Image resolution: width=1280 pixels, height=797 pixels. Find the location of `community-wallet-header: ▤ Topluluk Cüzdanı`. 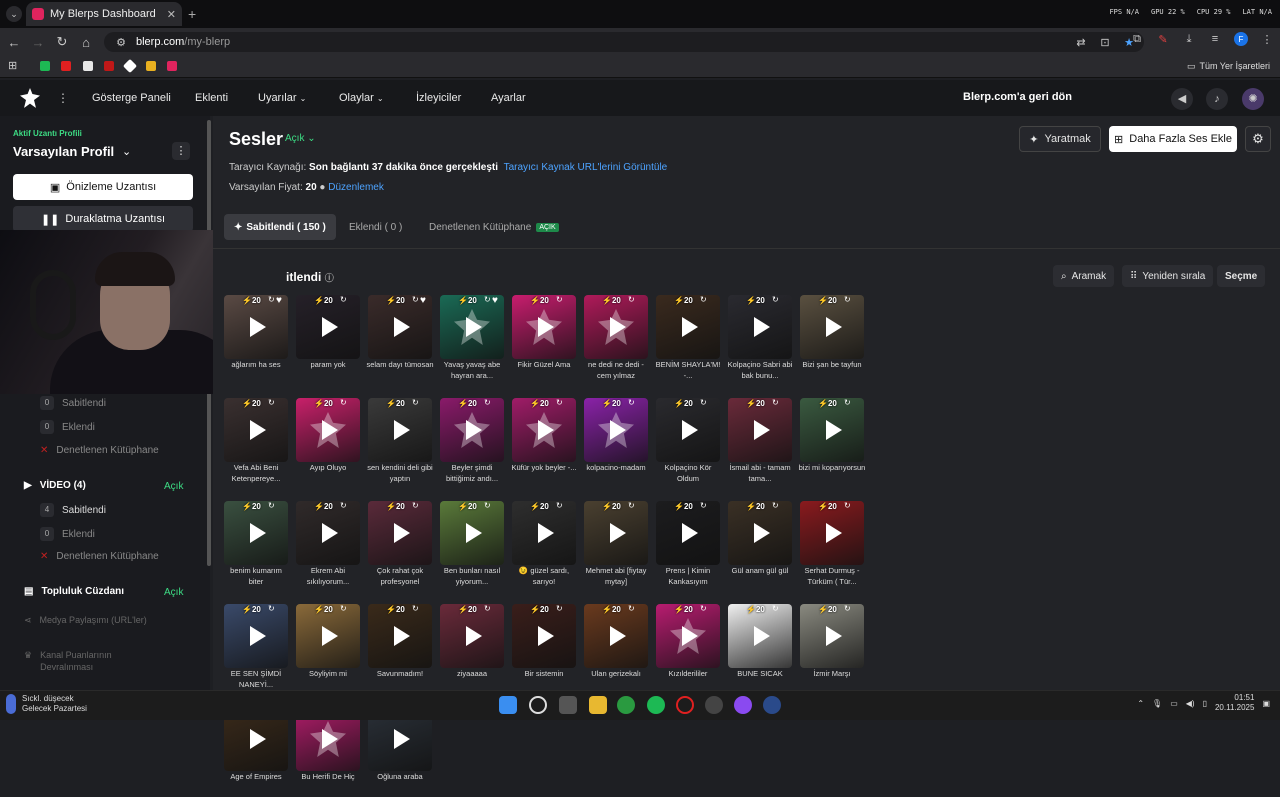

community-wallet-header: ▤ Topluluk Cüzdanı is located at coordinates (74, 591).